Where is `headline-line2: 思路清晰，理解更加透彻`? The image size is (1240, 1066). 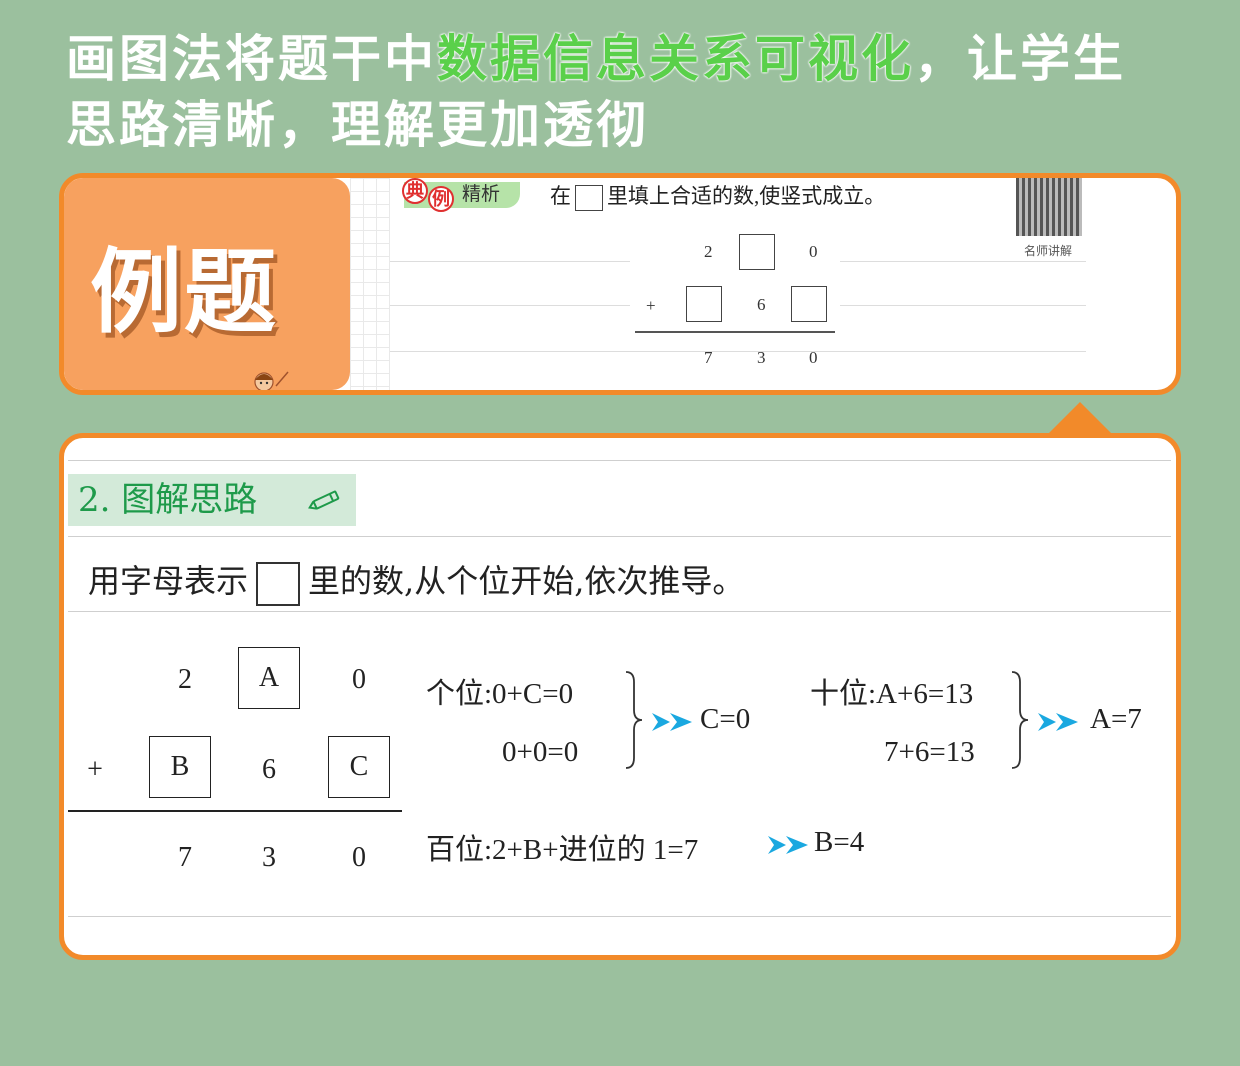
headline-line2: 思路清晰，理解更加透彻 is located at coordinates (357, 125).